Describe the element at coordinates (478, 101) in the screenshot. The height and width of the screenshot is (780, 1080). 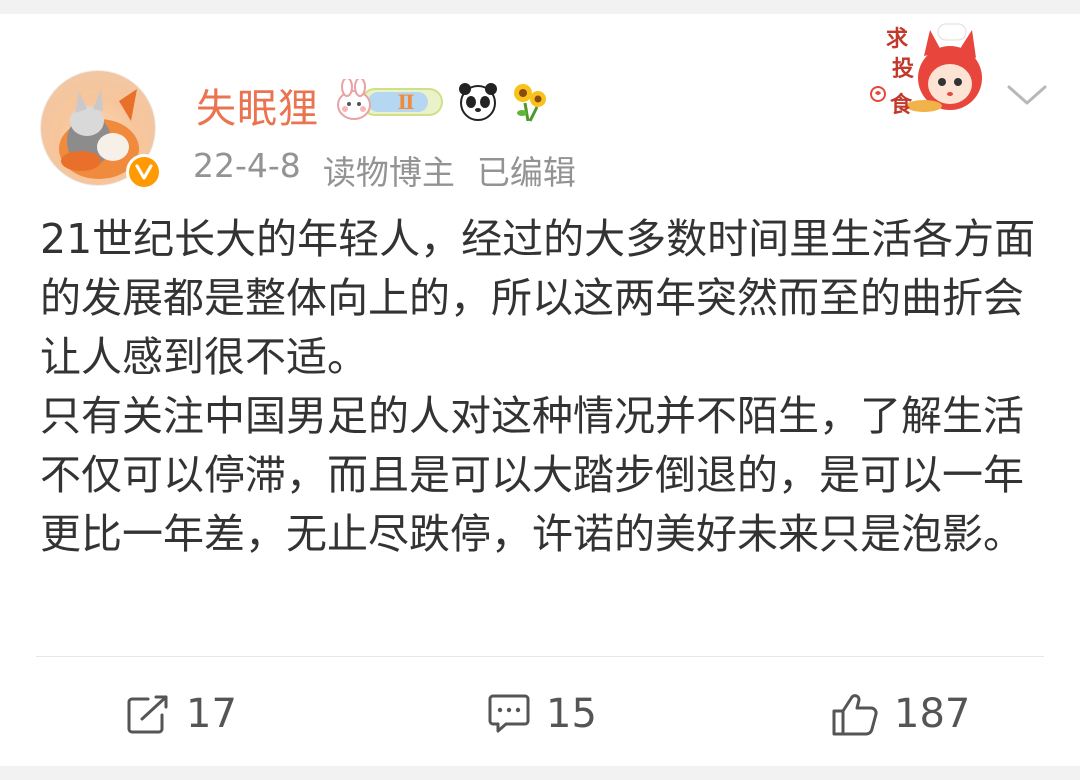
I see `panda-icon` at that location.